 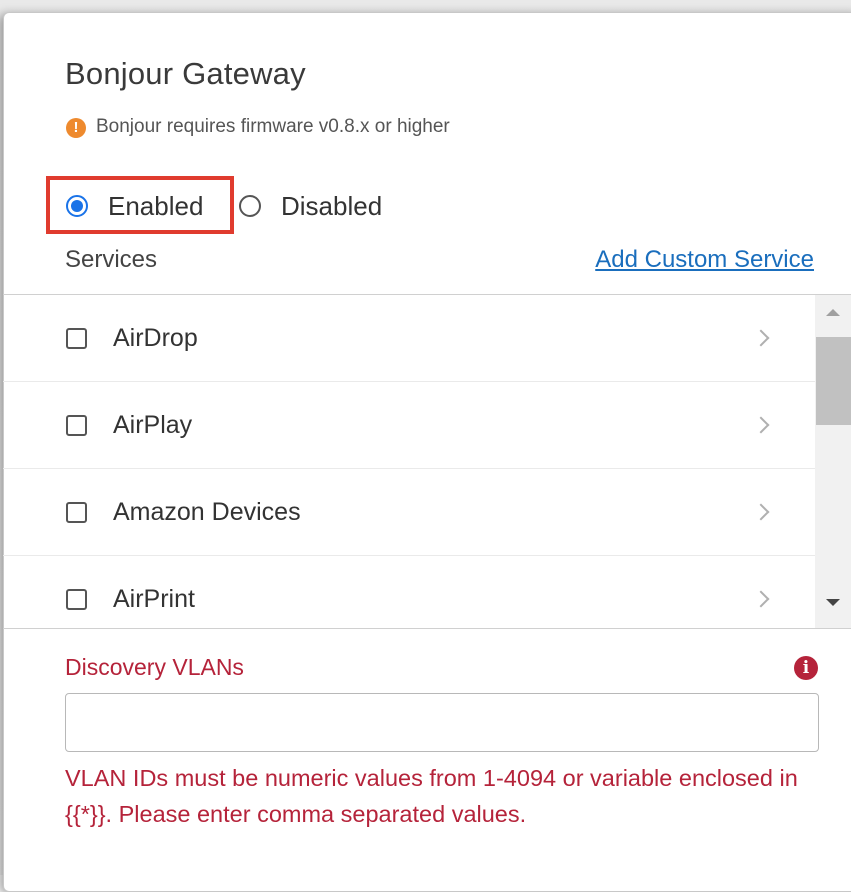 What do you see at coordinates (806, 668) in the screenshot?
I see `info-circle-icon: i` at bounding box center [806, 668].